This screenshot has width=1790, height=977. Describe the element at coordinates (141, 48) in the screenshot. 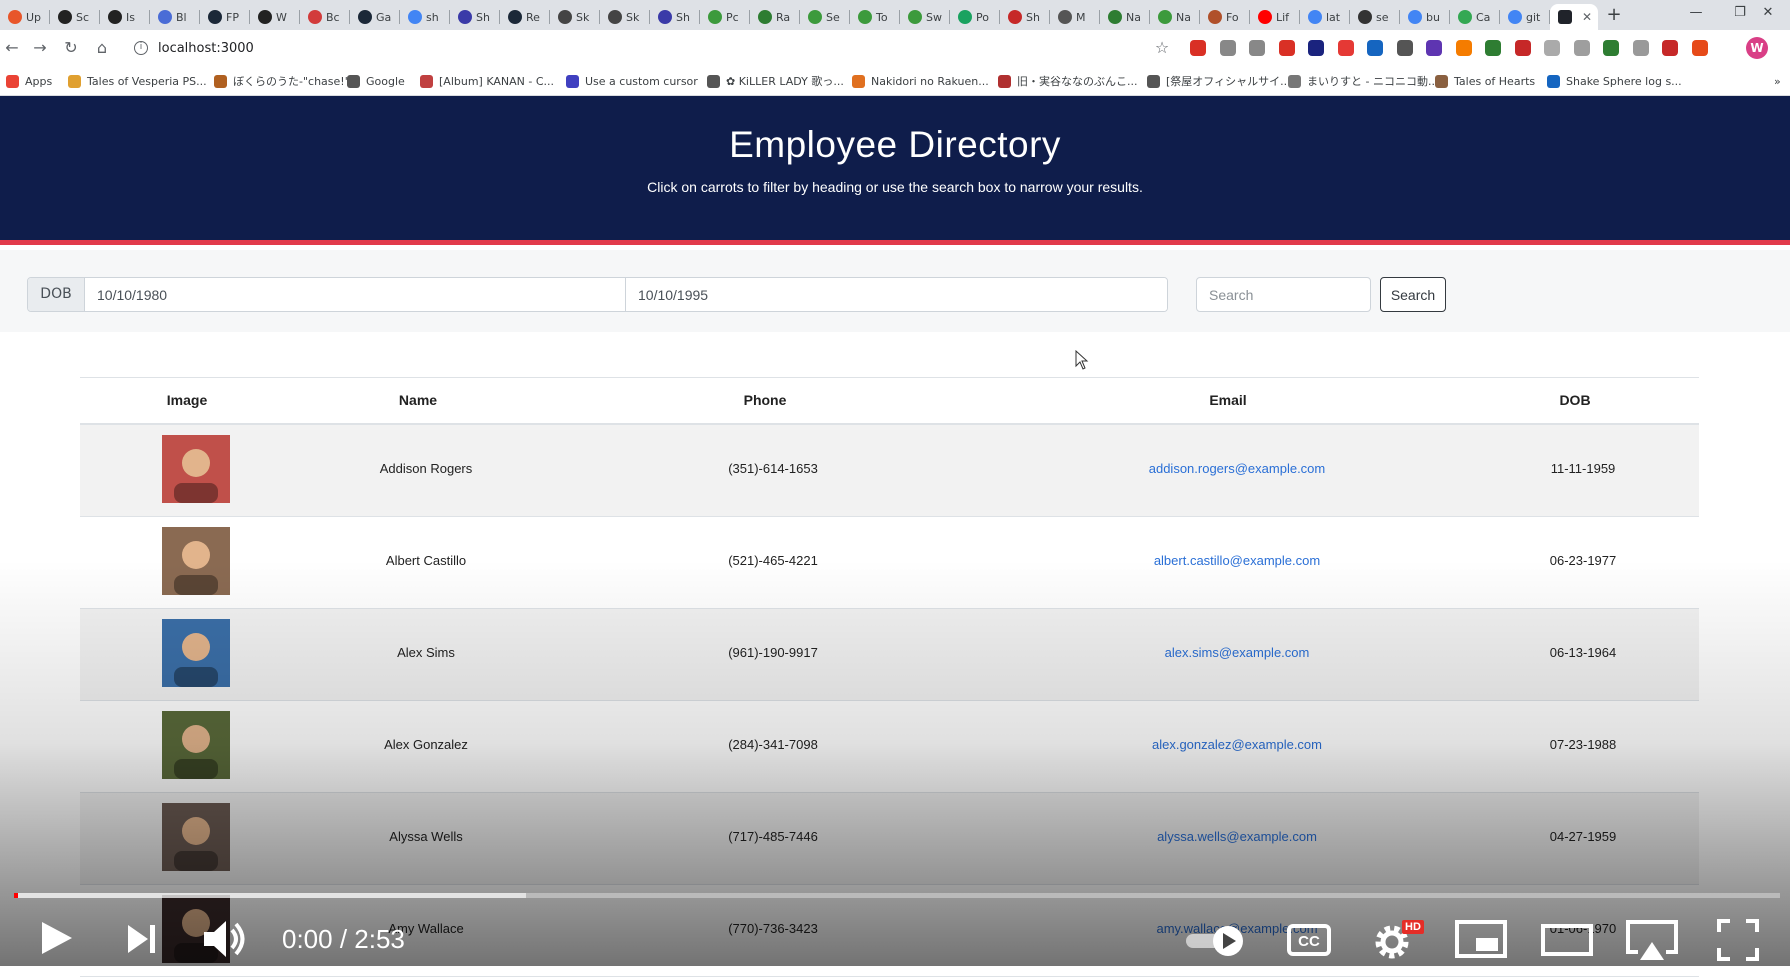

I see `site-info-icon: i` at that location.